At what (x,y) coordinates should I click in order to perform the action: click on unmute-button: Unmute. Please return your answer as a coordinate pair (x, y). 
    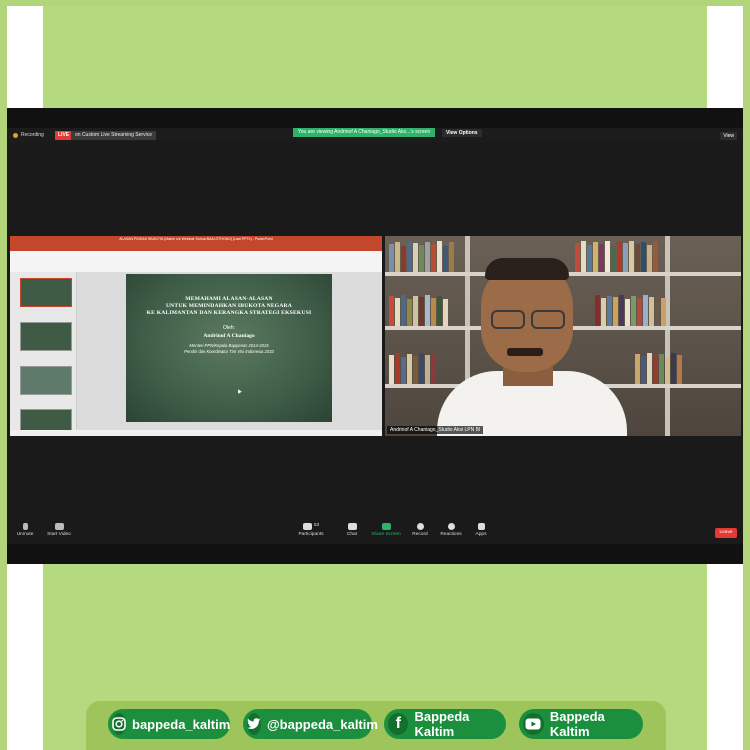
    Looking at the image, I should click on (25, 530).